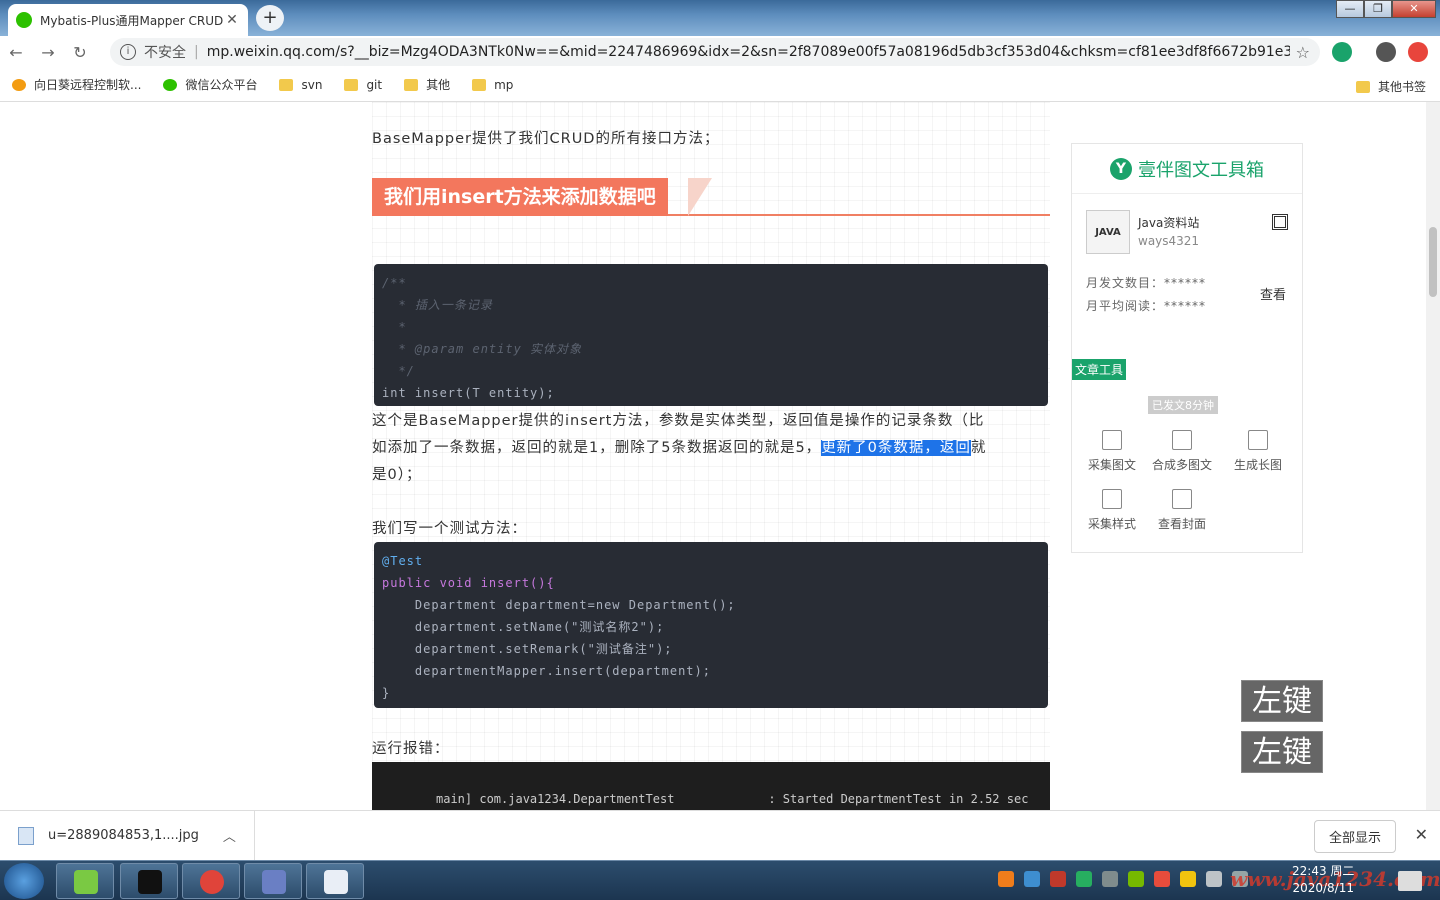 The width and height of the screenshot is (1440, 900). Describe the element at coordinates (16, 52) in the screenshot. I see `back-icon: ←` at that location.